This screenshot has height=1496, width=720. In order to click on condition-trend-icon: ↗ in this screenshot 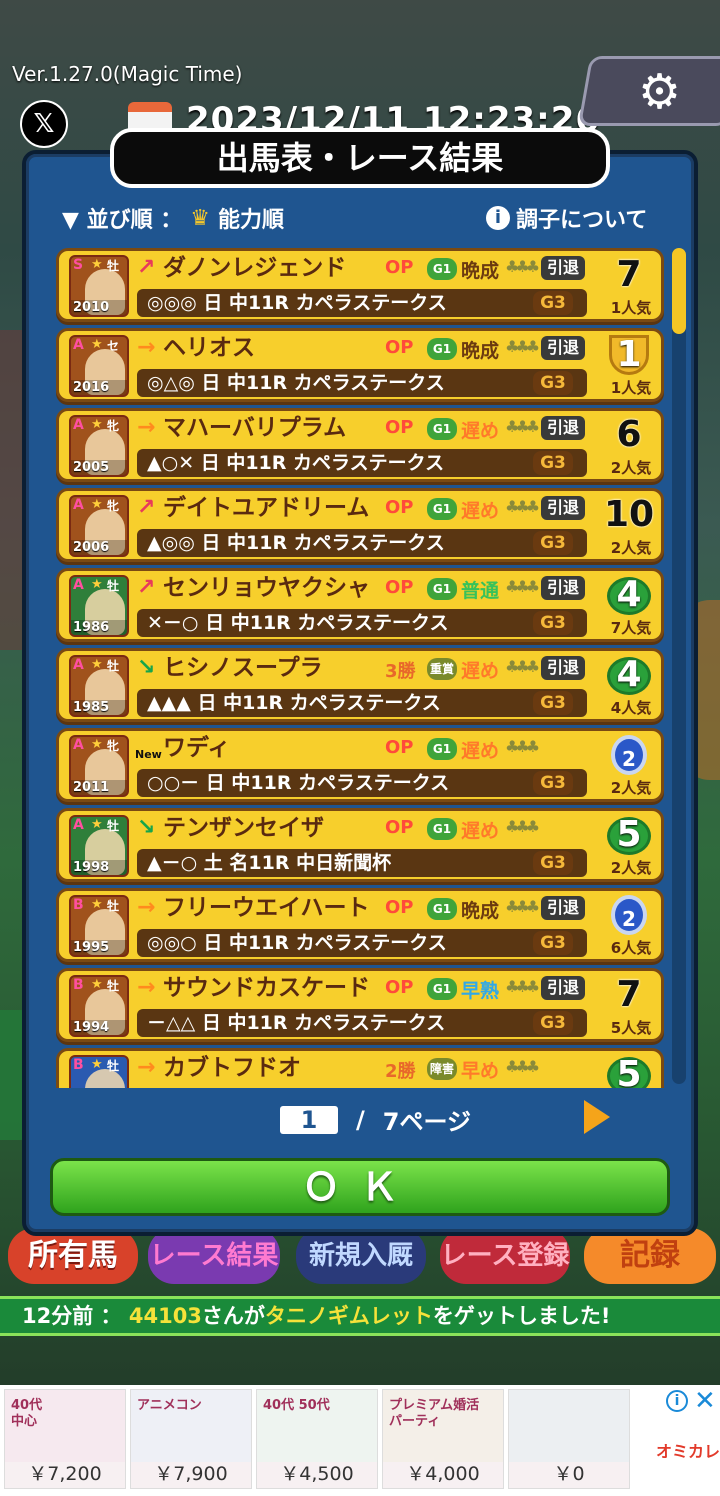, I will do `click(146, 507)`.